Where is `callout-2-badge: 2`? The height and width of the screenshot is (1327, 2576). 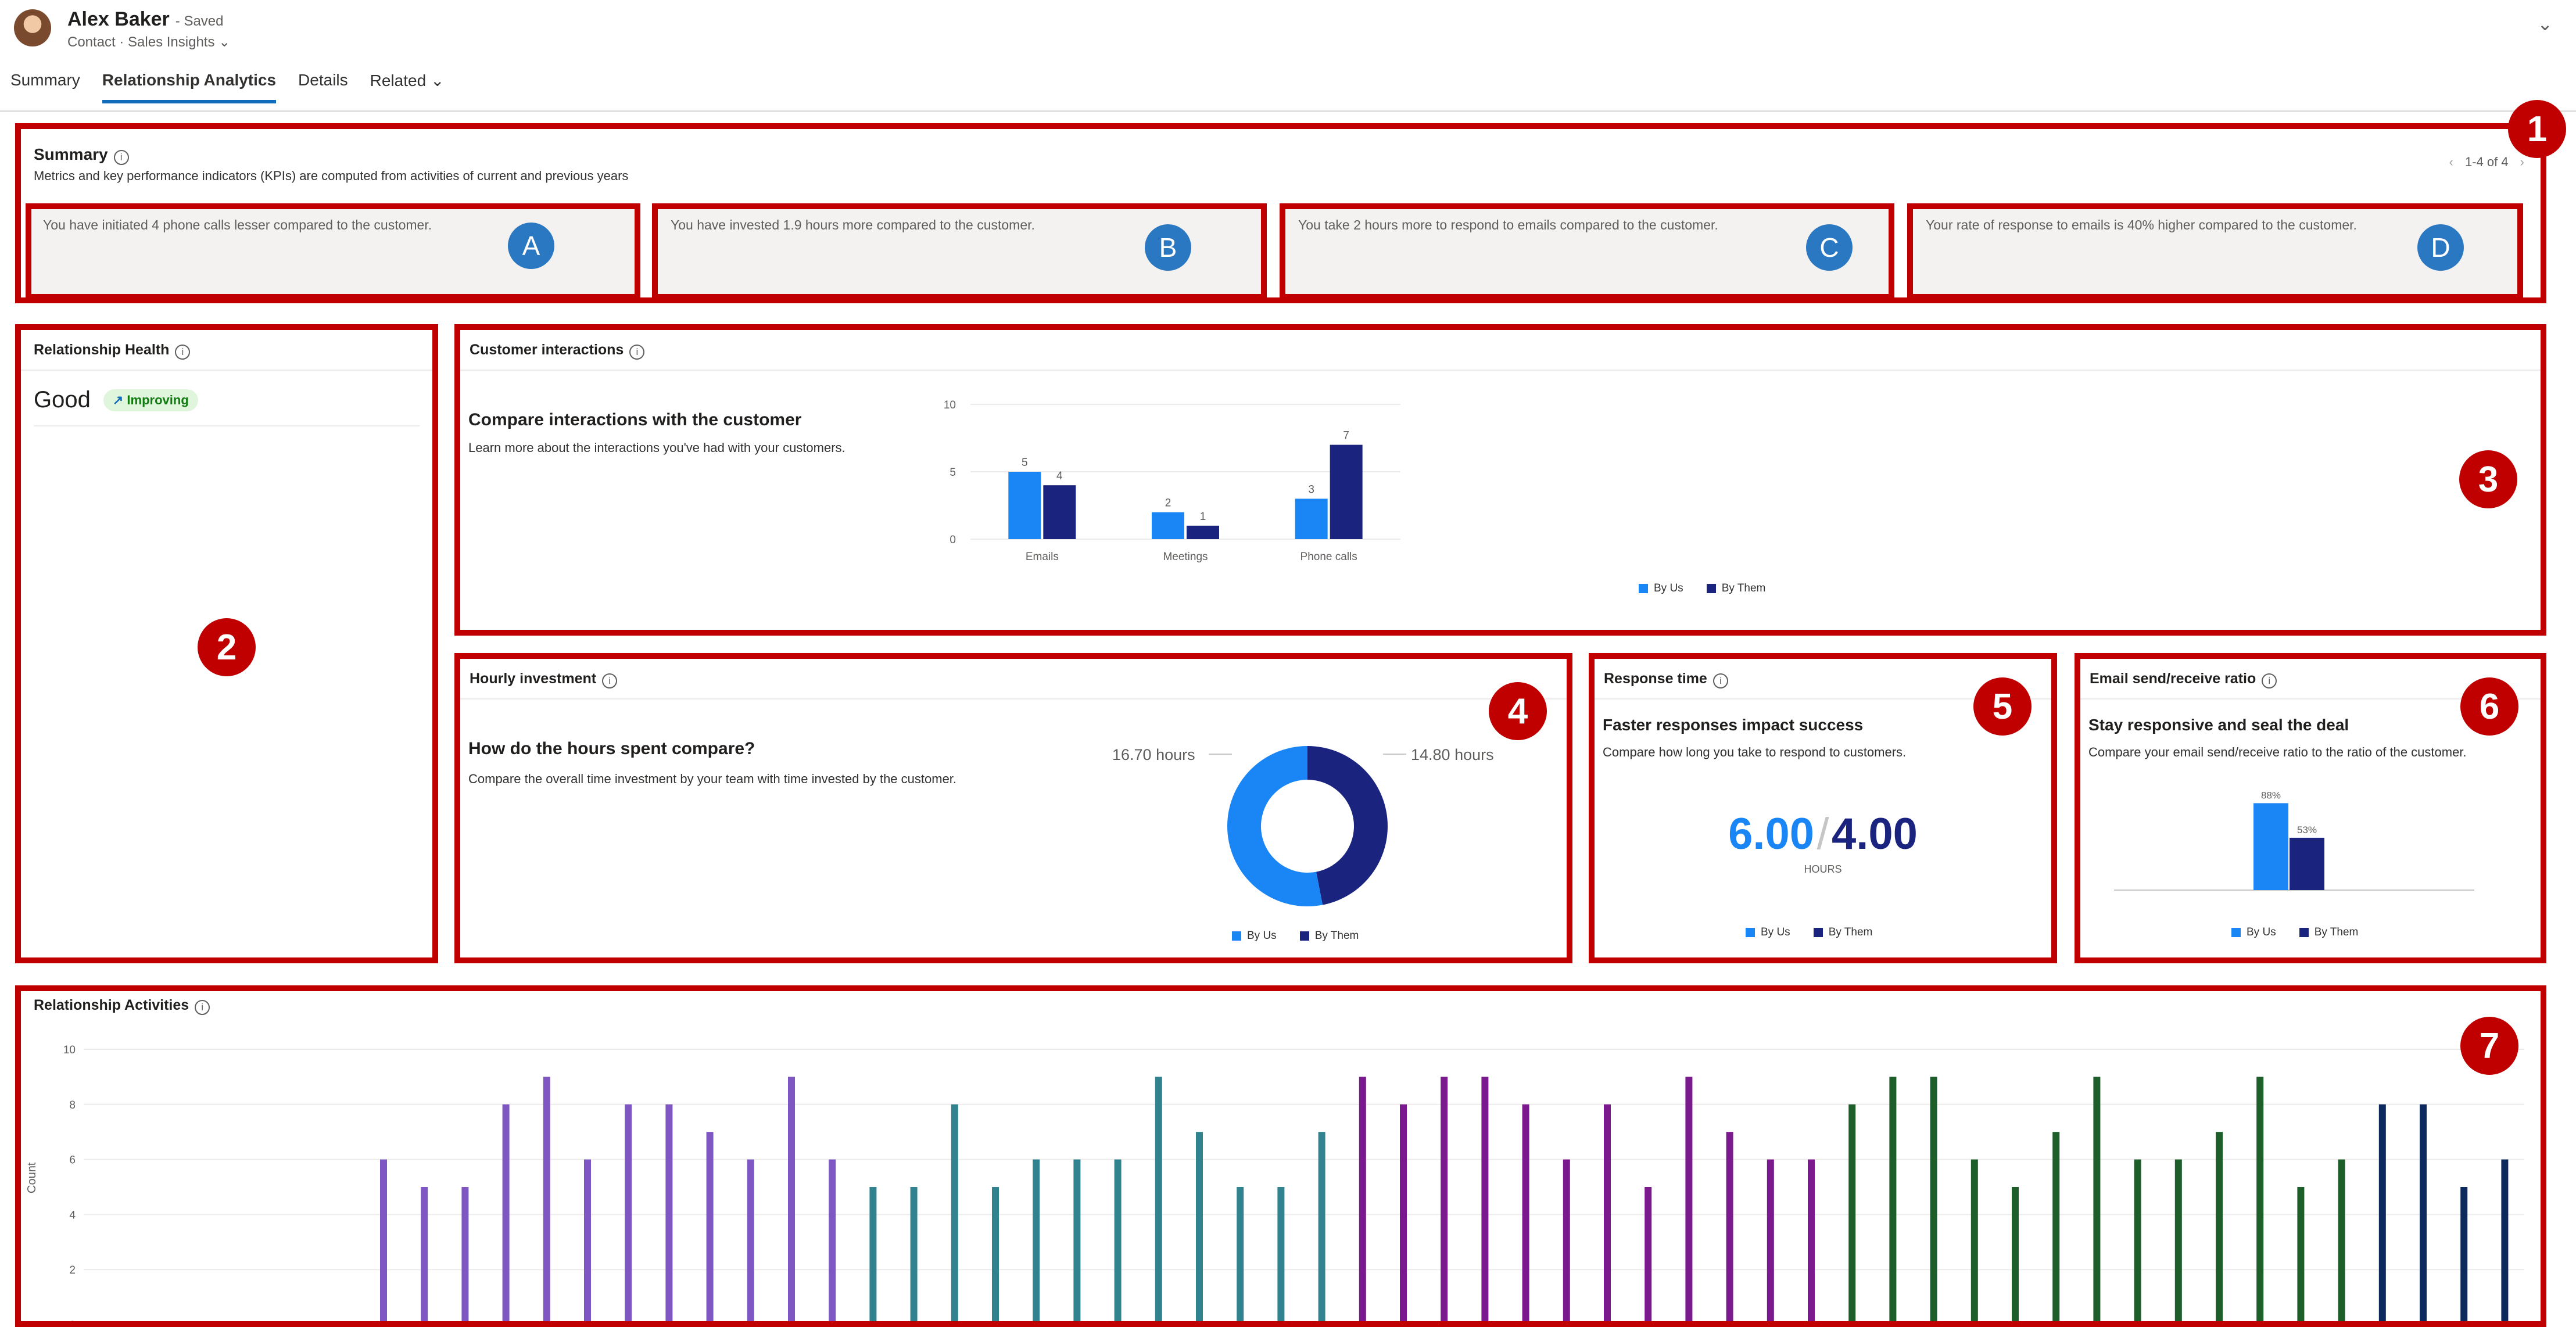 callout-2-badge: 2 is located at coordinates (227, 647).